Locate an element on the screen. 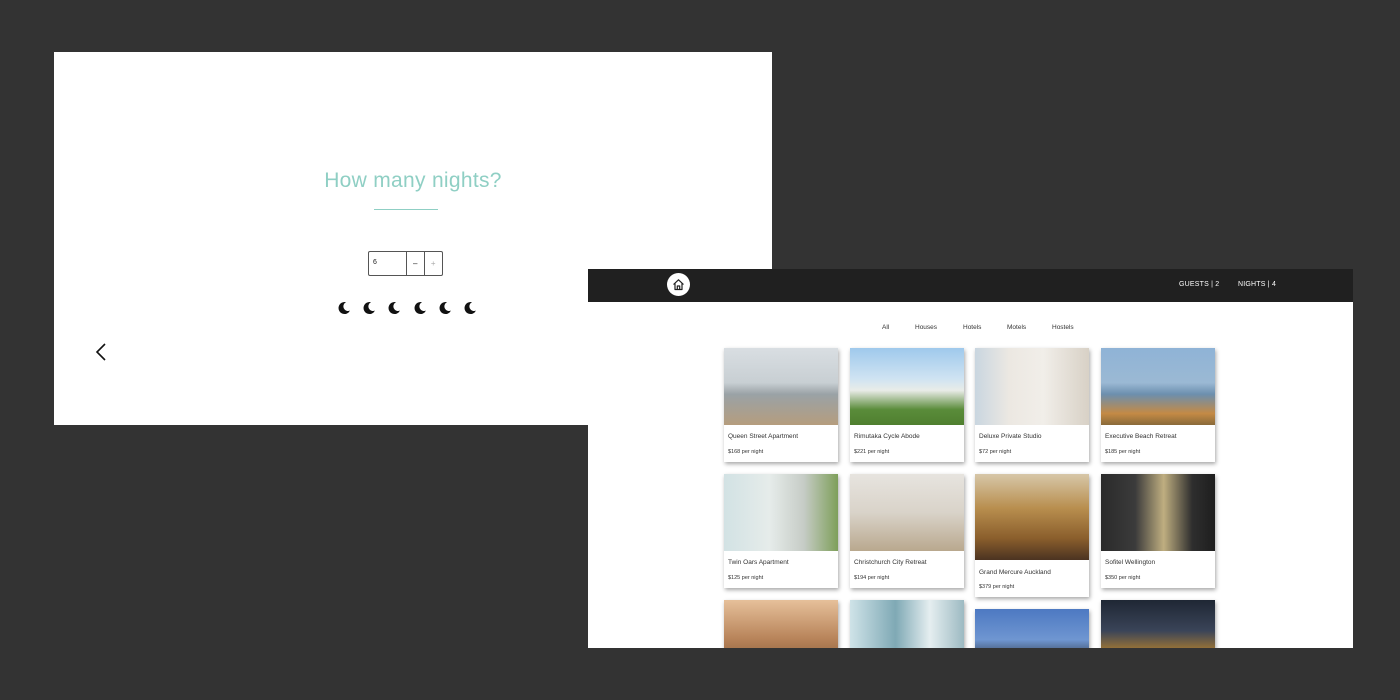 This screenshot has width=1400, height=700. filter-motels: Motels is located at coordinates (1016, 327).